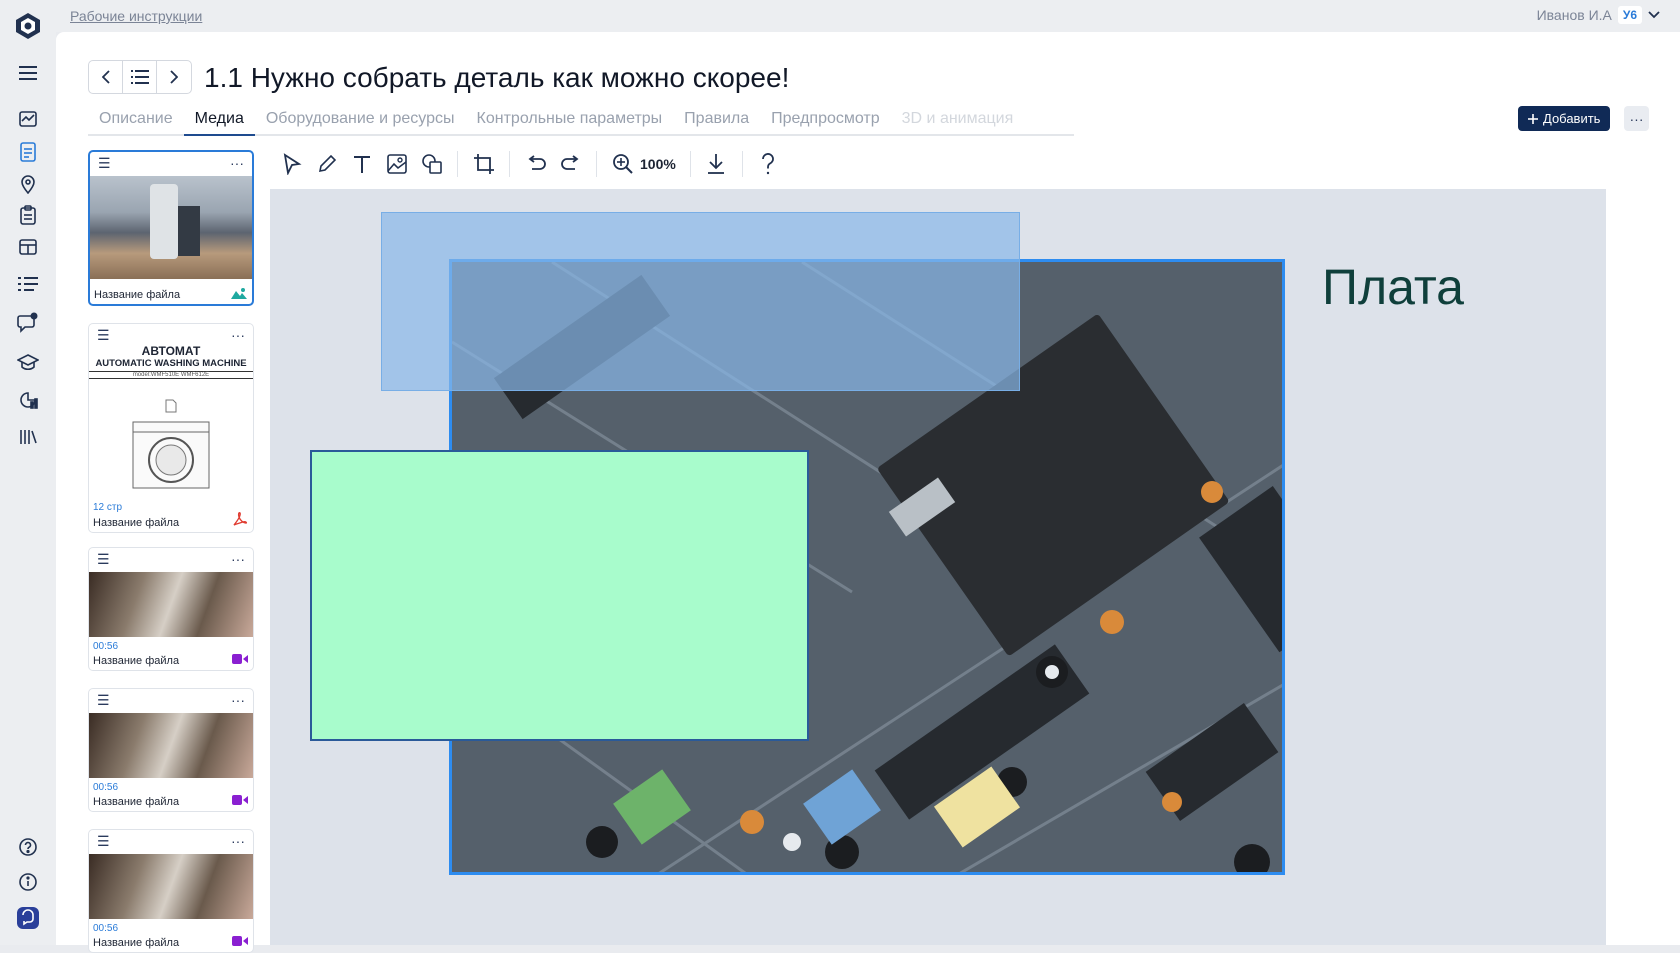 This screenshot has width=1680, height=953. I want to click on undo-button, so click(535, 164).